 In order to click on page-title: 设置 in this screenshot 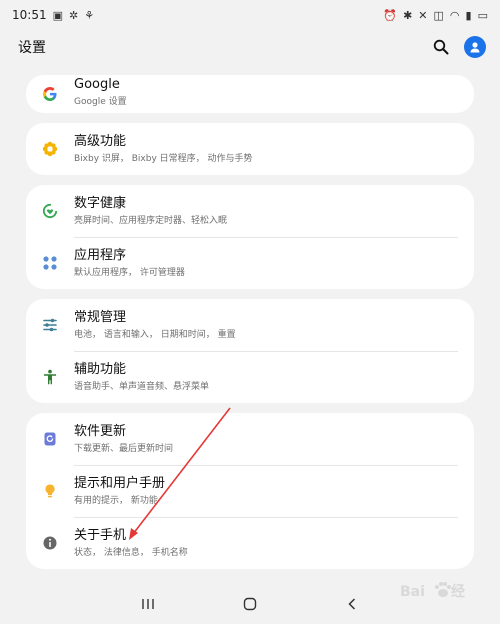, I will do `click(32, 48)`.